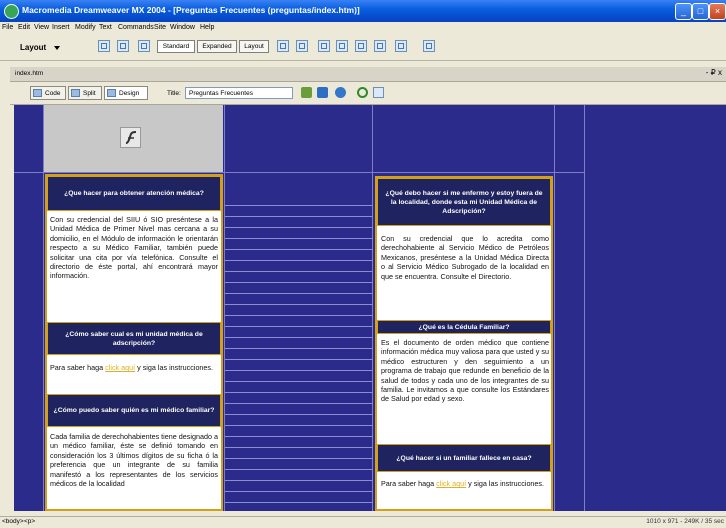 The width and height of the screenshot is (726, 528). What do you see at coordinates (363, 522) in the screenshot?
I see `status-bar: <body> <p> 1010 x 971 - 249K / 35 sec` at bounding box center [363, 522].